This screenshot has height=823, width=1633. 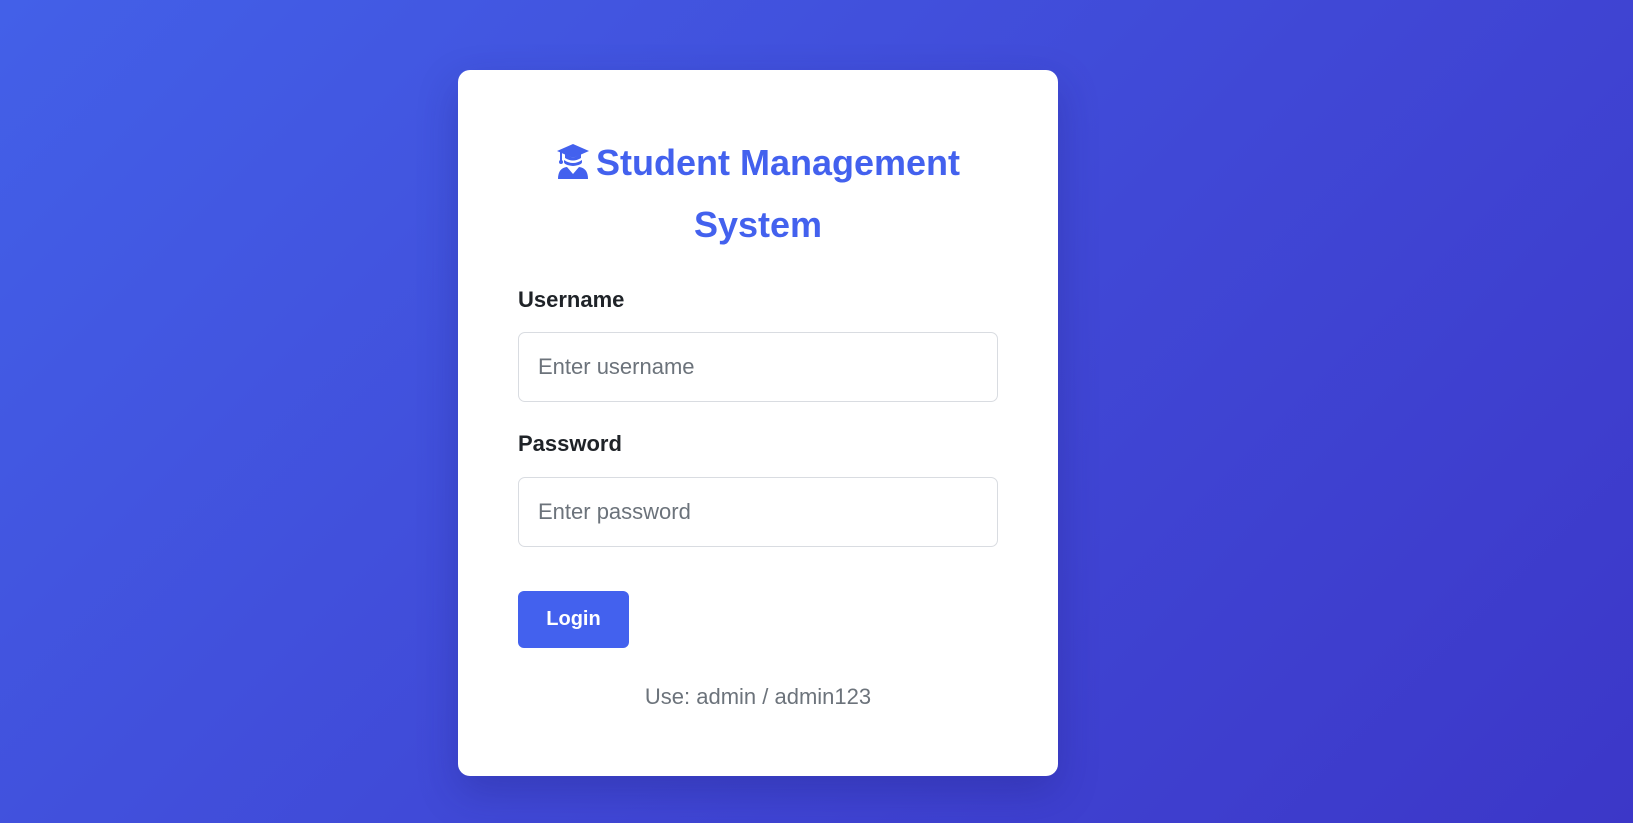 I want to click on password-input, so click(x=758, y=512).